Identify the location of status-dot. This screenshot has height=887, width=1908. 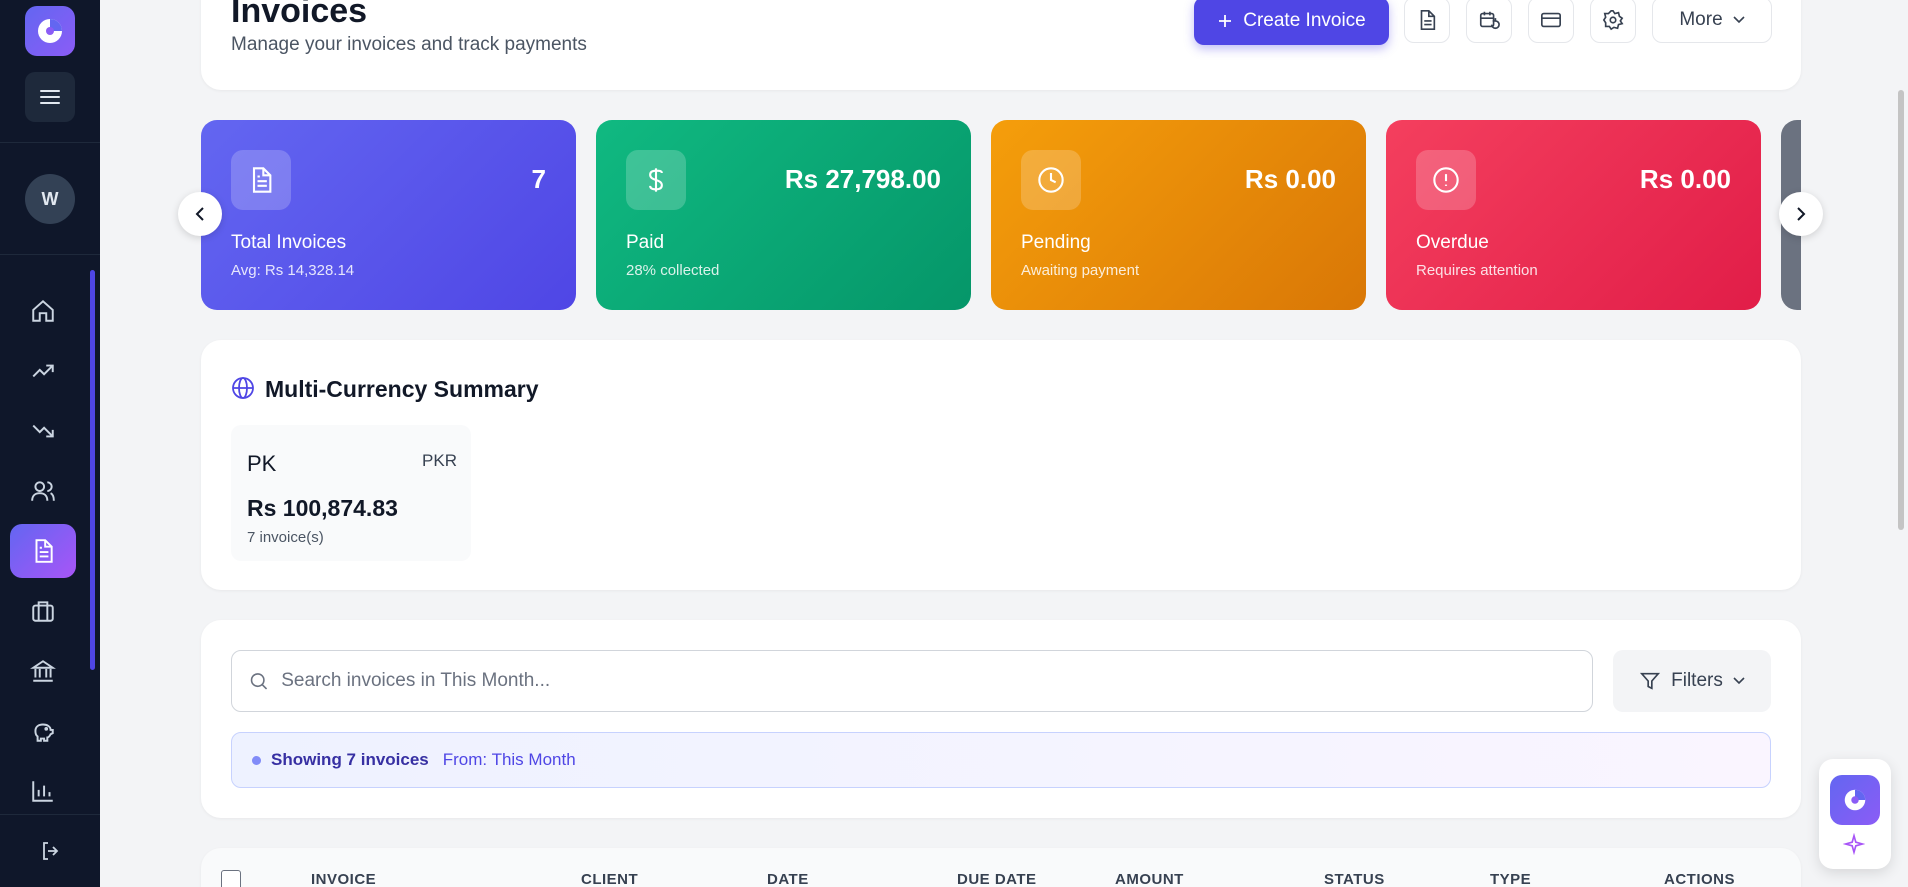
(256, 760).